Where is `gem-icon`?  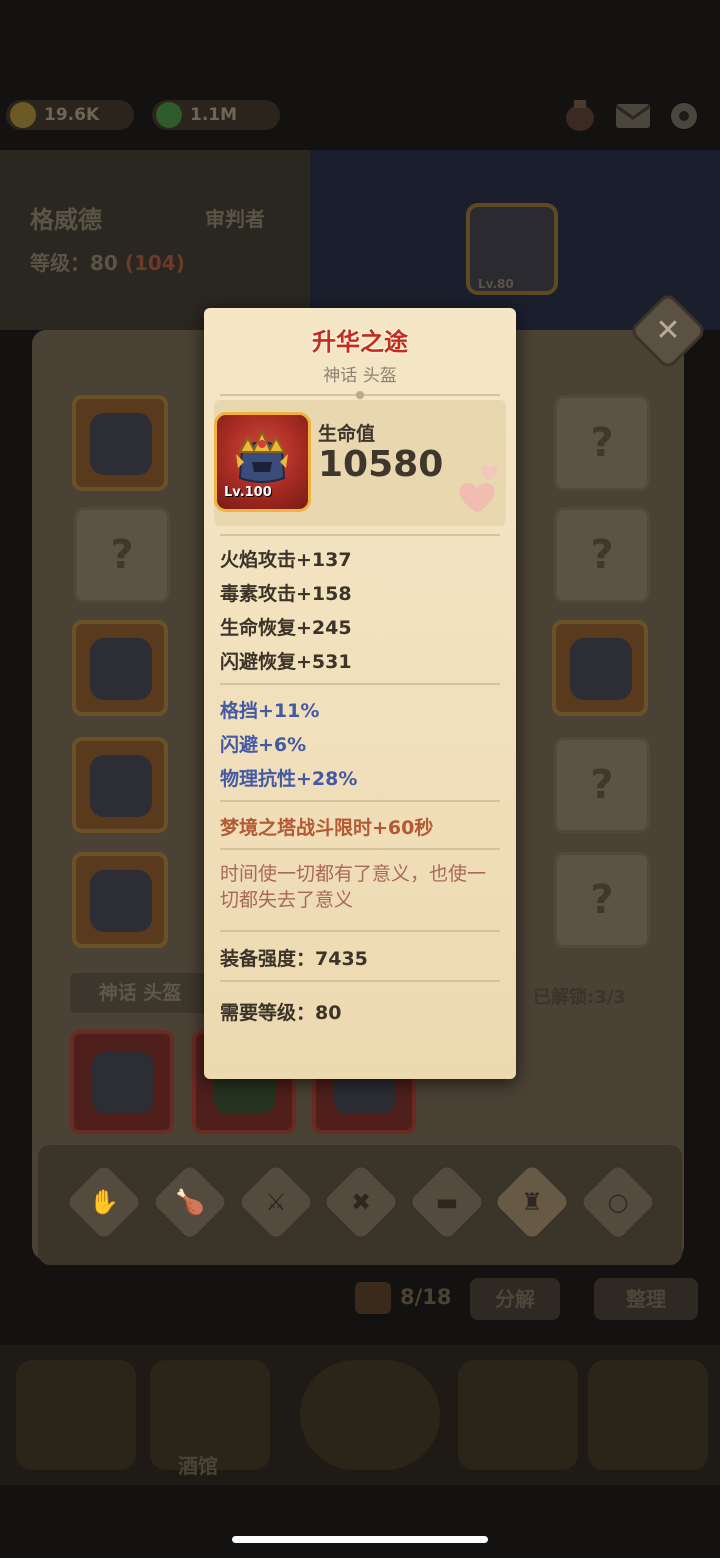
gem-icon is located at coordinates (169, 115).